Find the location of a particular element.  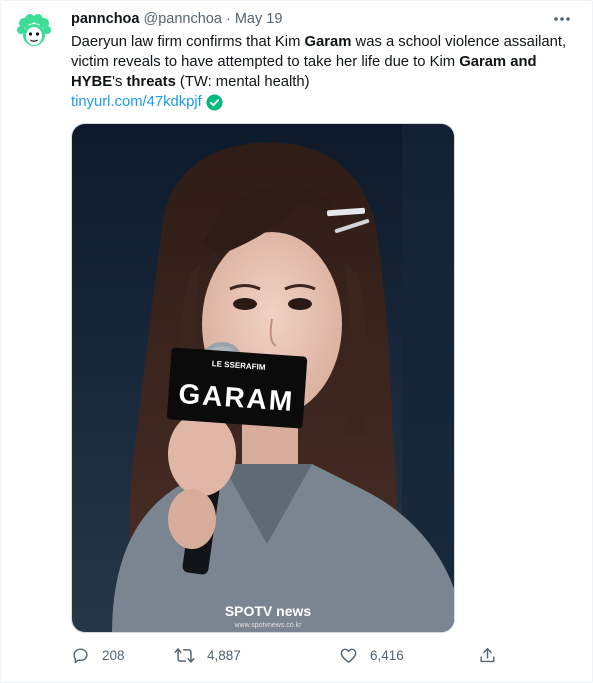

more-button is located at coordinates (562, 19).